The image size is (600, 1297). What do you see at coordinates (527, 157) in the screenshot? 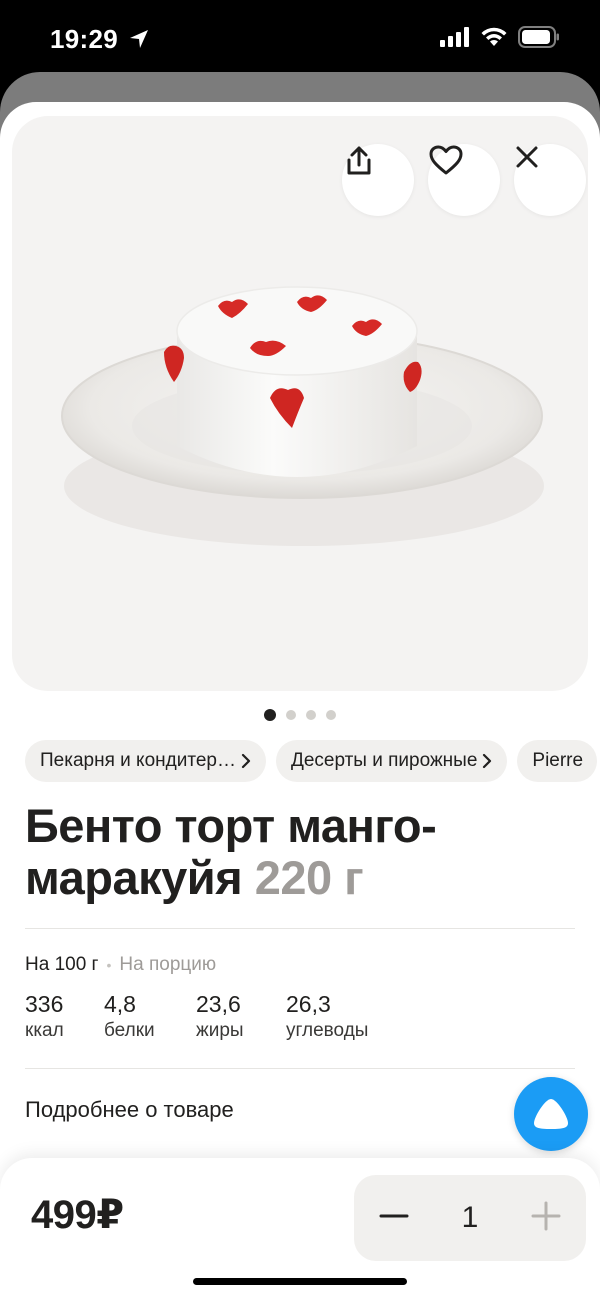
I see `close-icon` at bounding box center [527, 157].